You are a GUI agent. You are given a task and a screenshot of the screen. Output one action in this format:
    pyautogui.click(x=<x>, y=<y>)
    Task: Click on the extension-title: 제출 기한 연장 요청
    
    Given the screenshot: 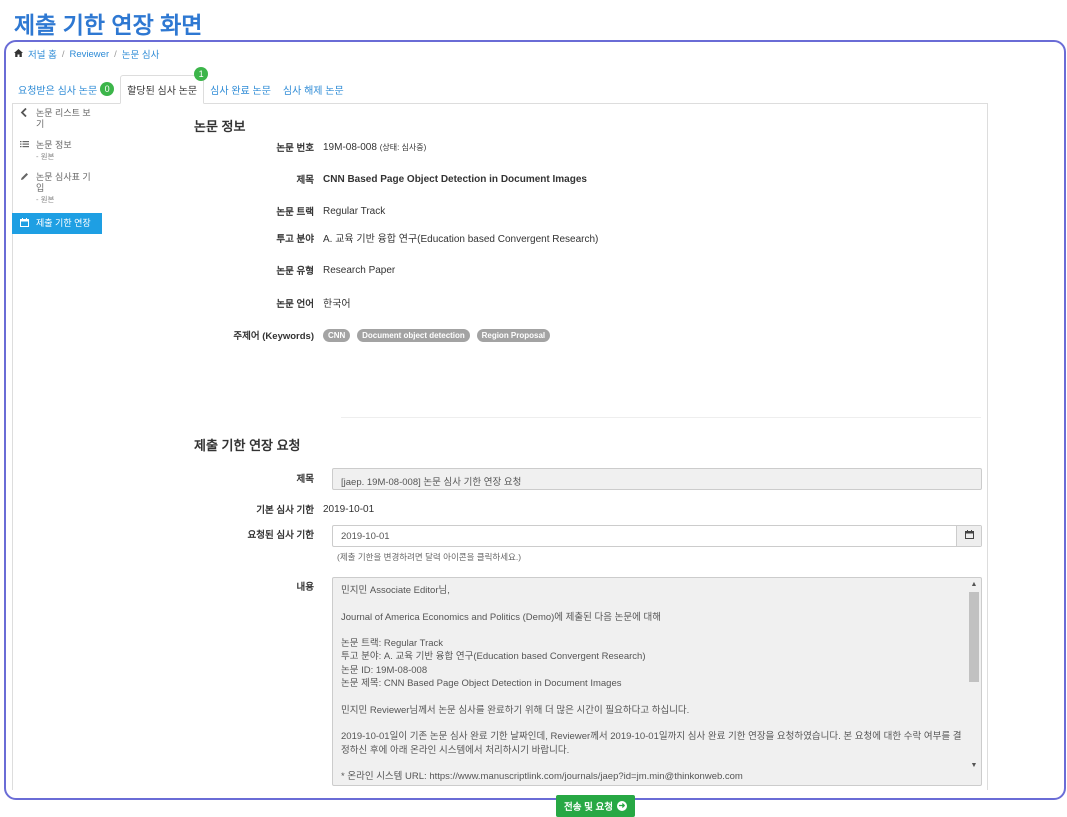 What is the action you would take?
    pyautogui.click(x=247, y=445)
    